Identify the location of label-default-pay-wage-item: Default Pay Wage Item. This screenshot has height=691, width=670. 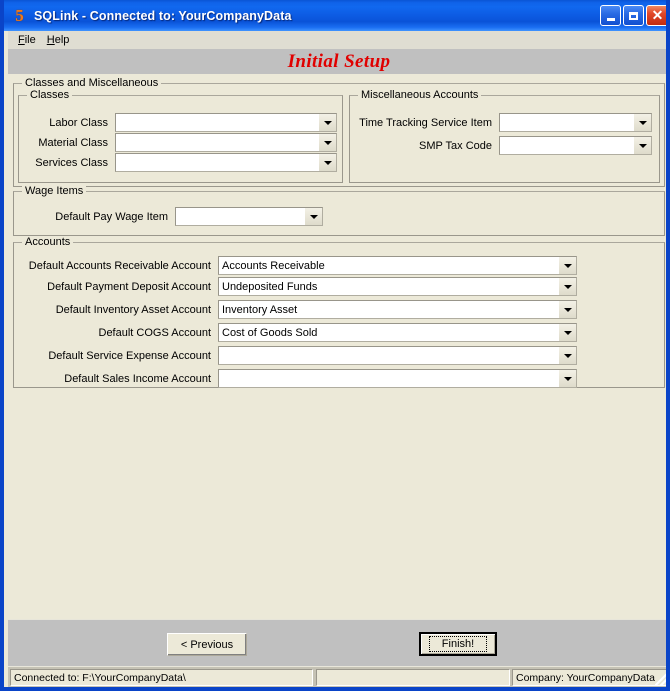
(111, 216).